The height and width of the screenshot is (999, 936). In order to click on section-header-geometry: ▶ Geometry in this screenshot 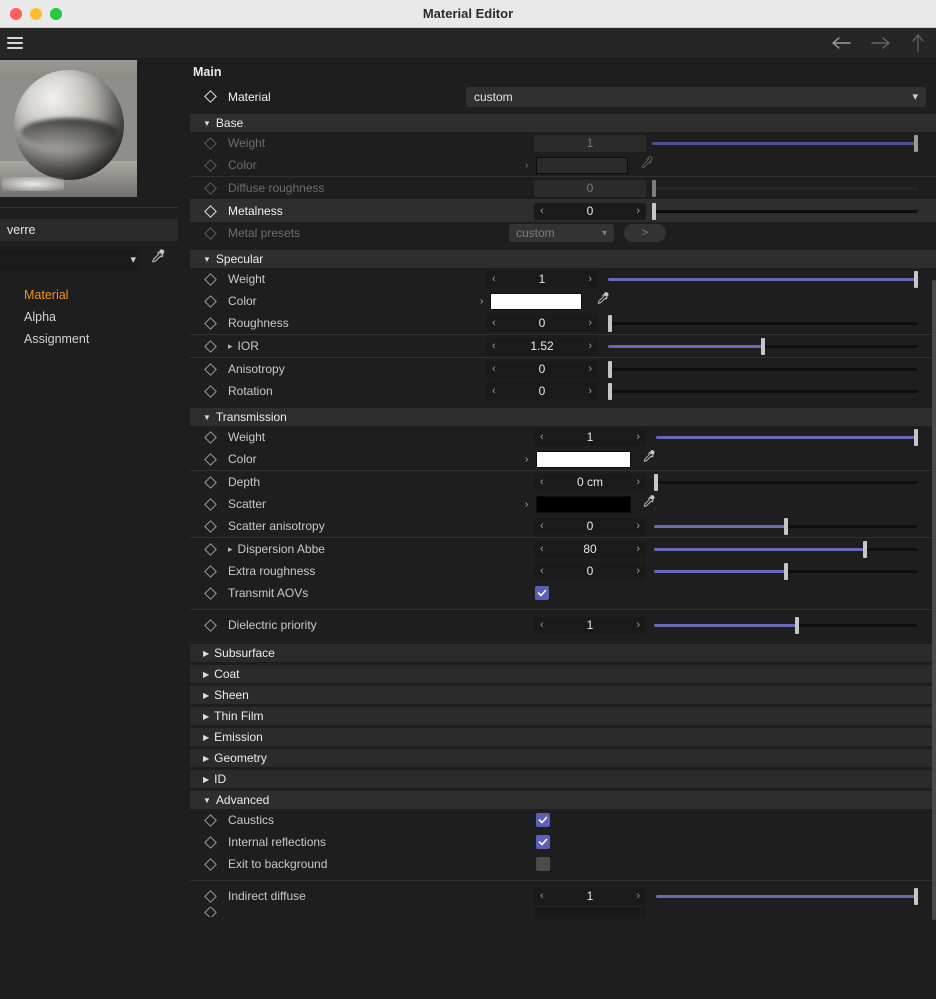, I will do `click(563, 758)`.